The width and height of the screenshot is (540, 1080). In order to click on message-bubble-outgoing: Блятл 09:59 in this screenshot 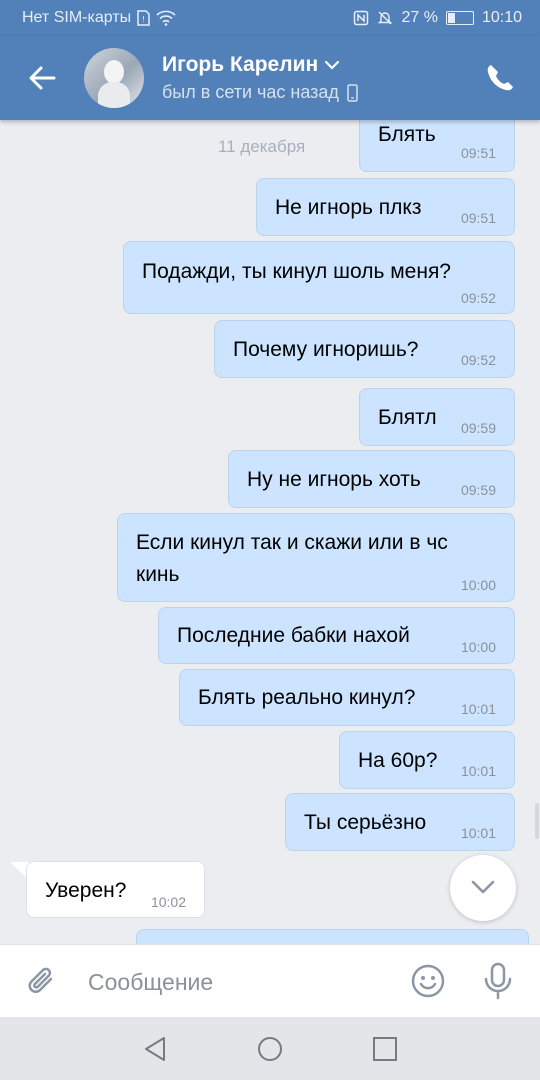, I will do `click(437, 417)`.